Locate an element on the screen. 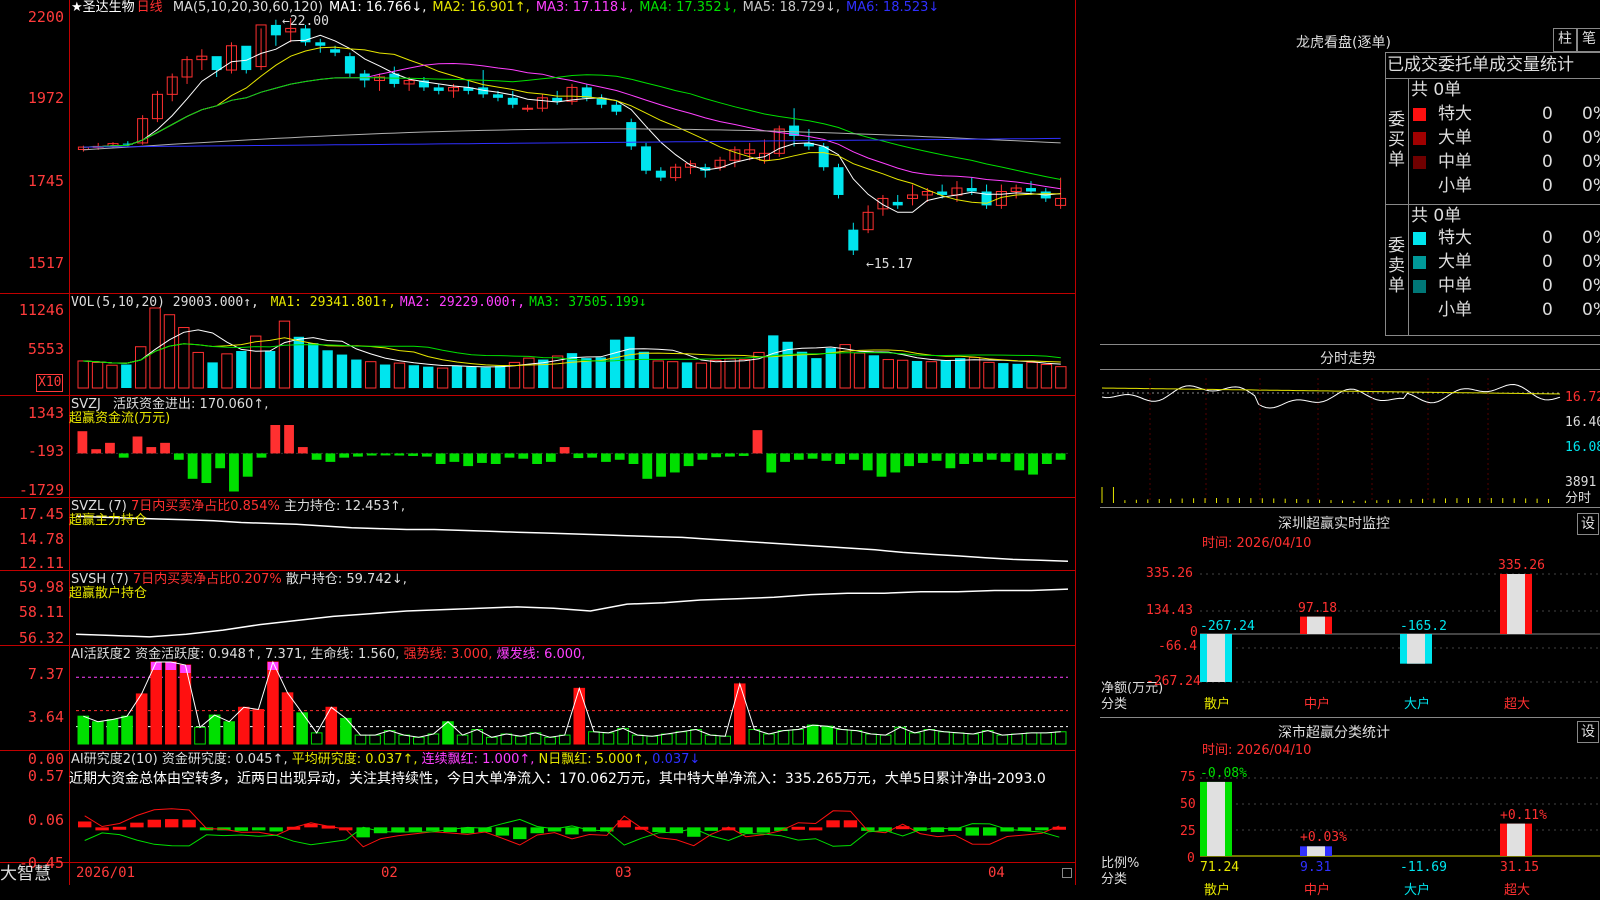 Image resolution: width=1600 pixels, height=900 pixels. svzl-title: SVZL (7) is located at coordinates (99, 506).